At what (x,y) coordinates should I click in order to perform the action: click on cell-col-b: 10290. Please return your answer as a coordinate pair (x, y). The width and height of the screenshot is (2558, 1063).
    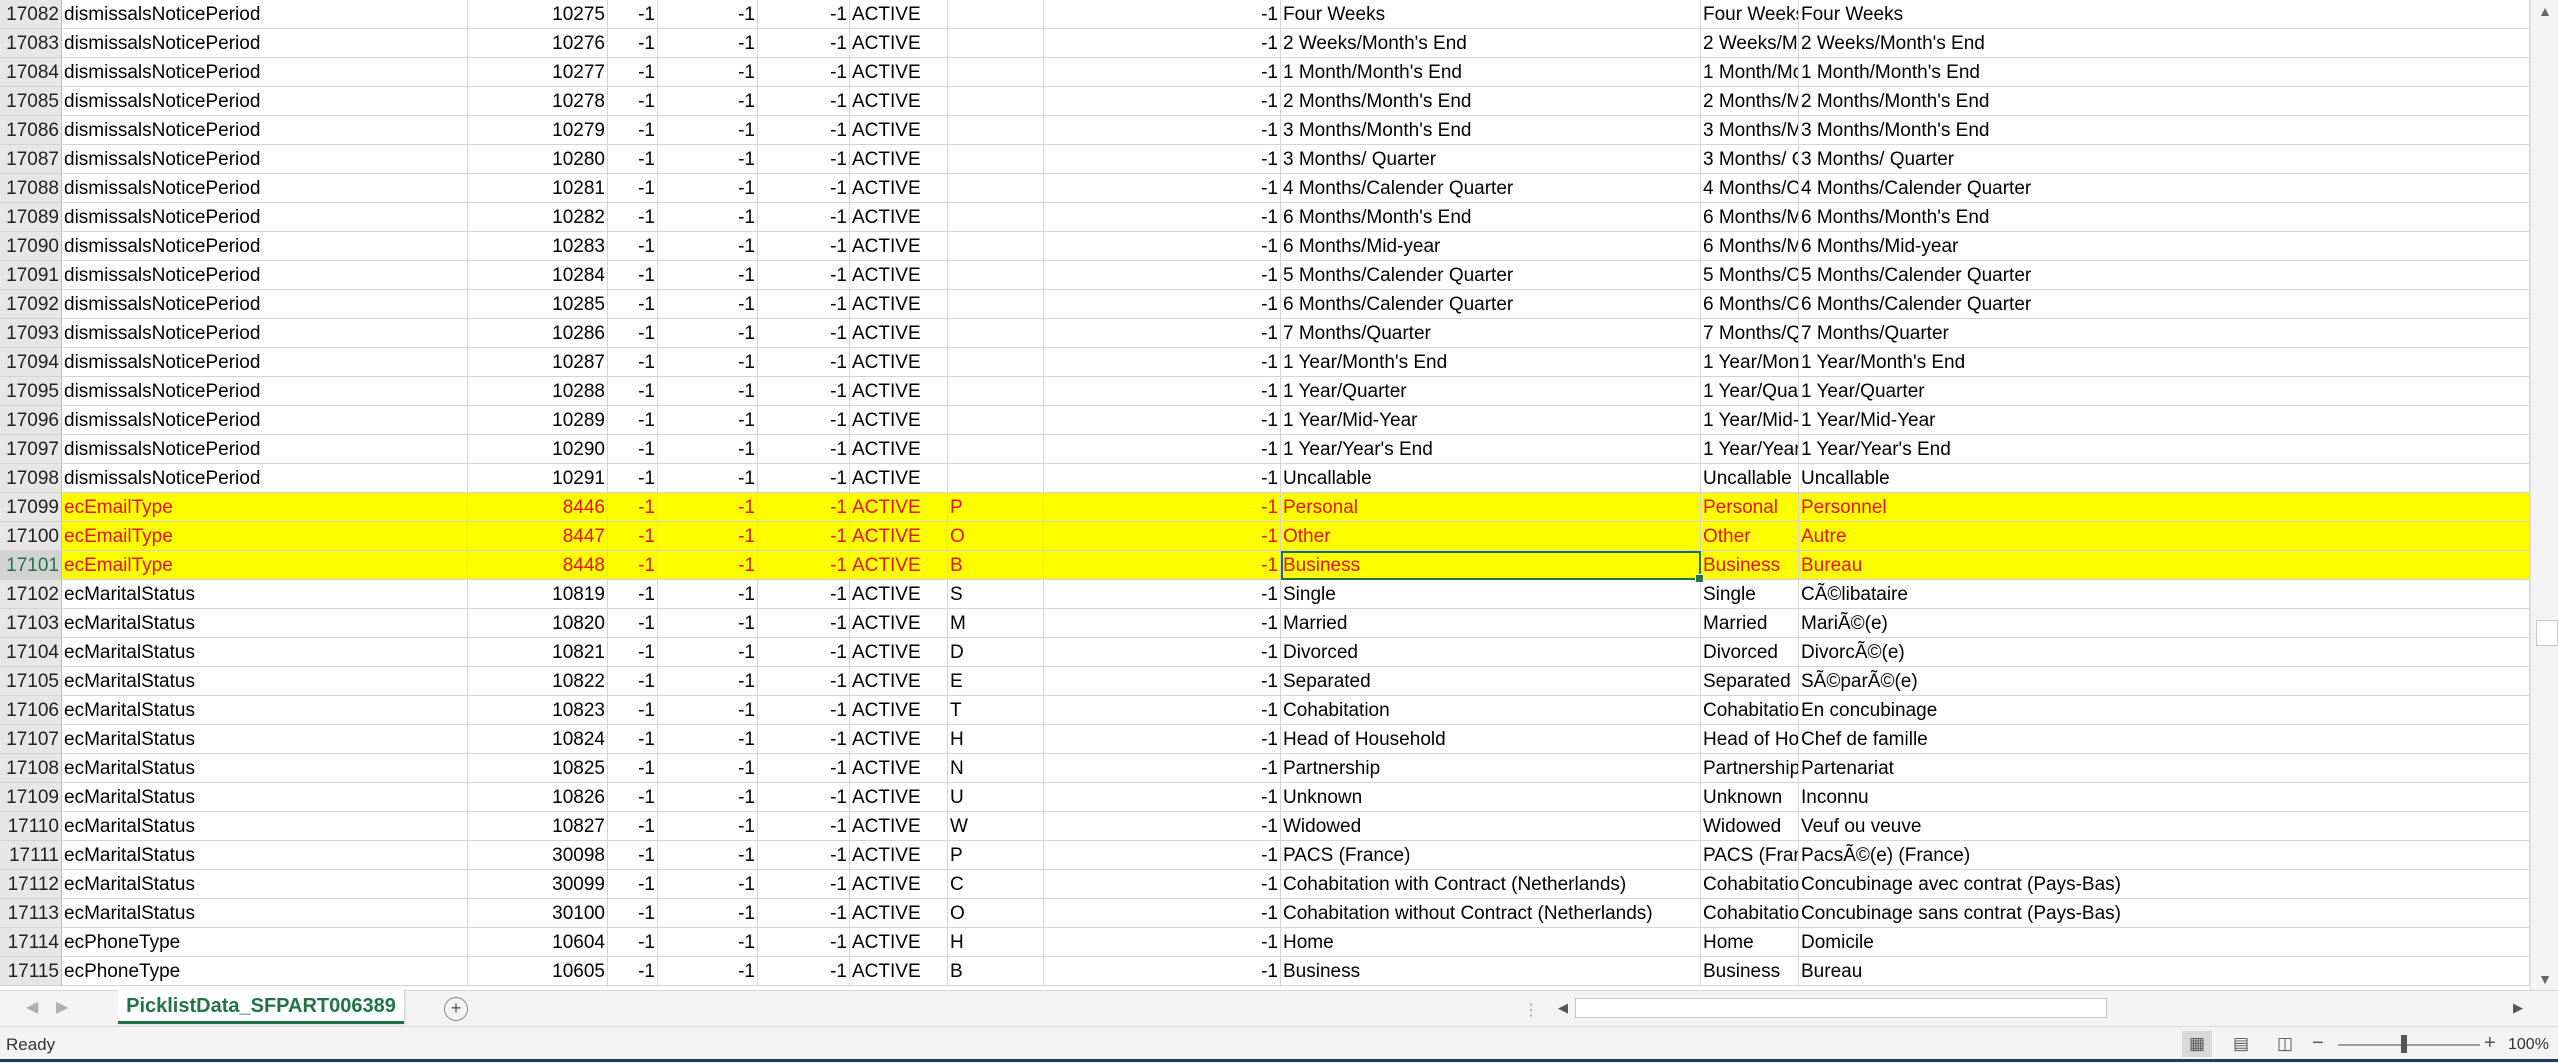
    Looking at the image, I should click on (538, 449).